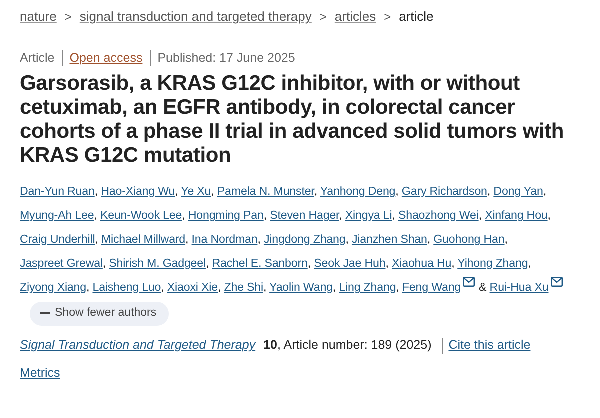  I want to click on author-link: Ye Xu, so click(196, 191).